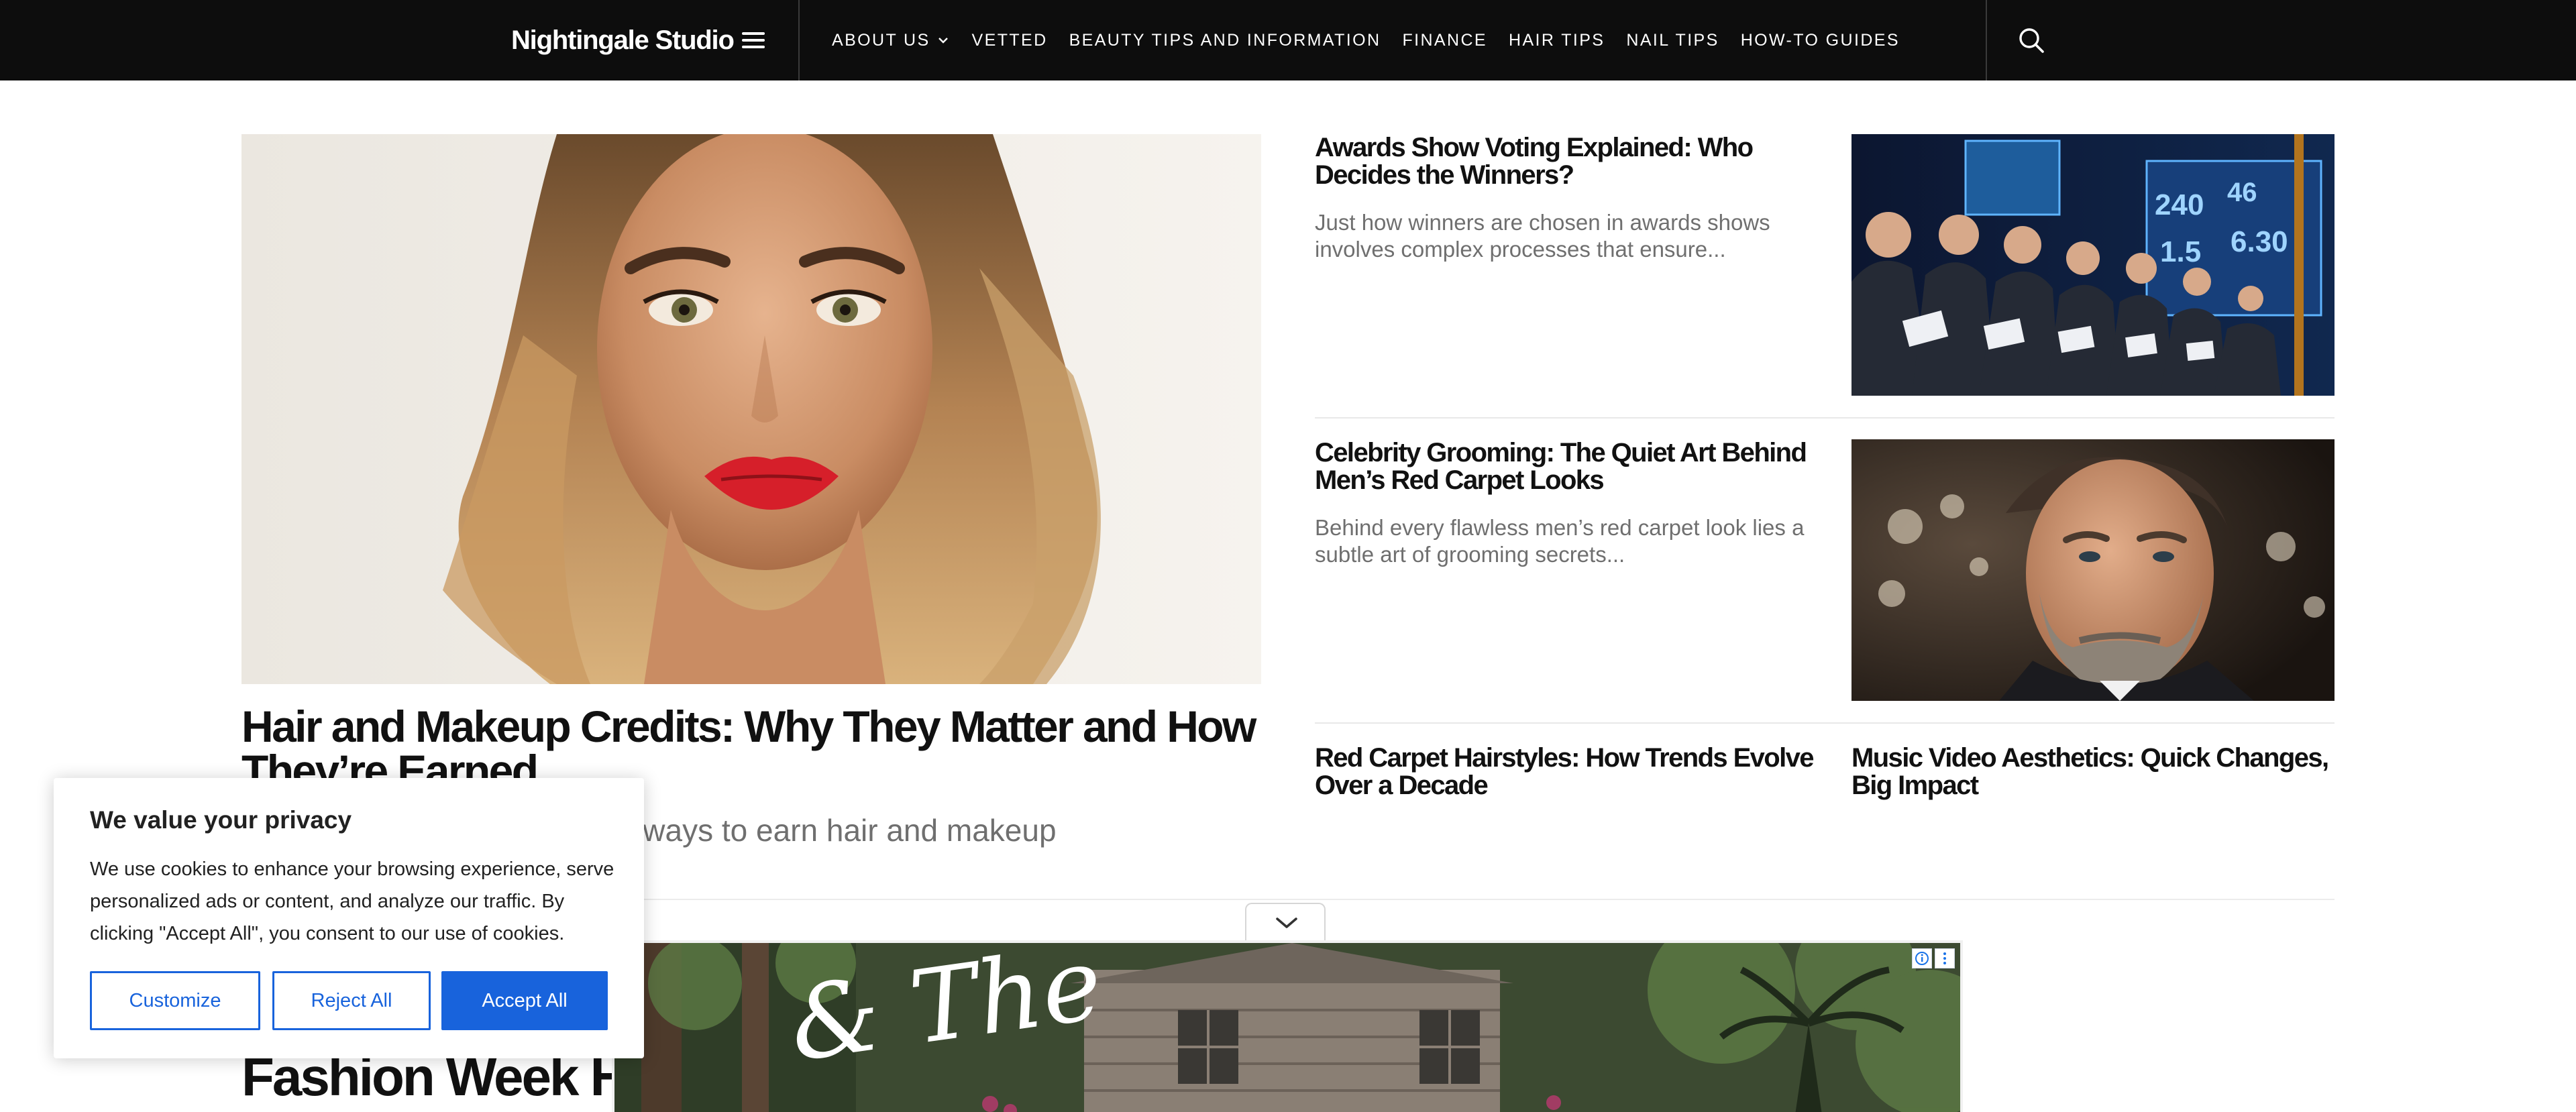  Describe the element at coordinates (2092, 570) in the screenshot. I see `story-image-grooming` at that location.